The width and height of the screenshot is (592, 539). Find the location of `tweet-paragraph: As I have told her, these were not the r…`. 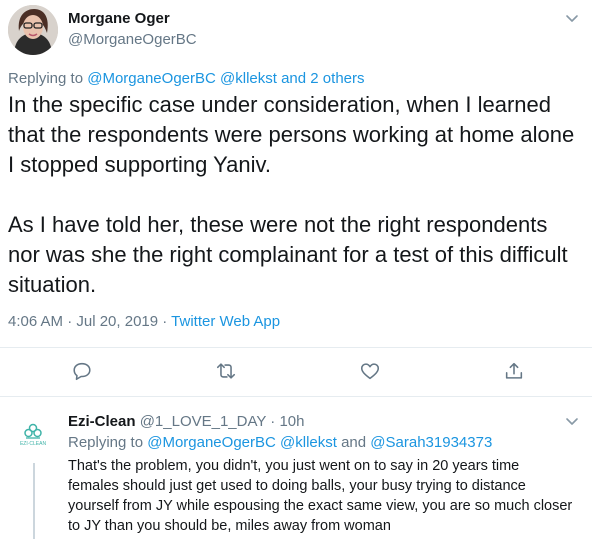

tweet-paragraph: As I have told her, these were not the r… is located at coordinates (288, 254).